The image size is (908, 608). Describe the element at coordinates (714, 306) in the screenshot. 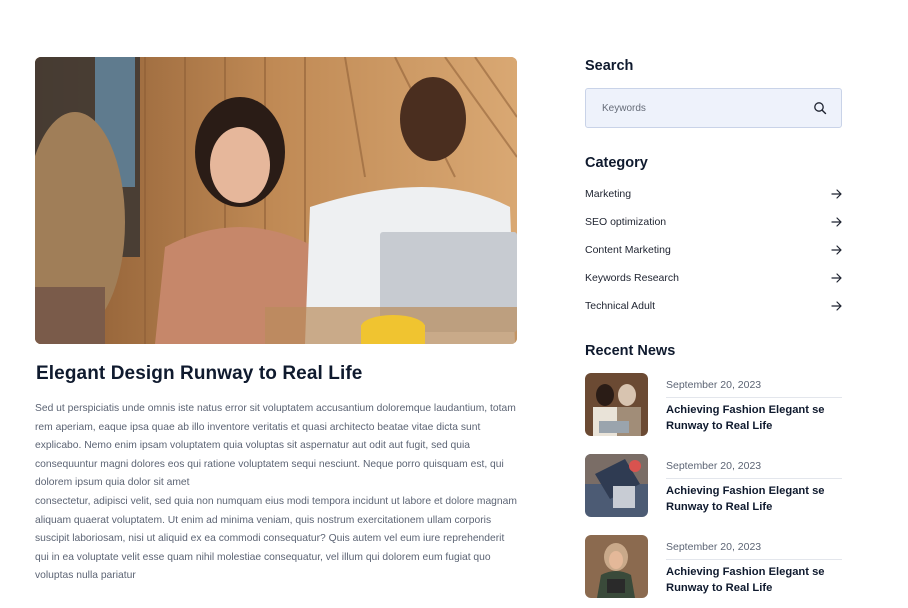

I see `category-item-technical-adult: Technical Adult` at that location.